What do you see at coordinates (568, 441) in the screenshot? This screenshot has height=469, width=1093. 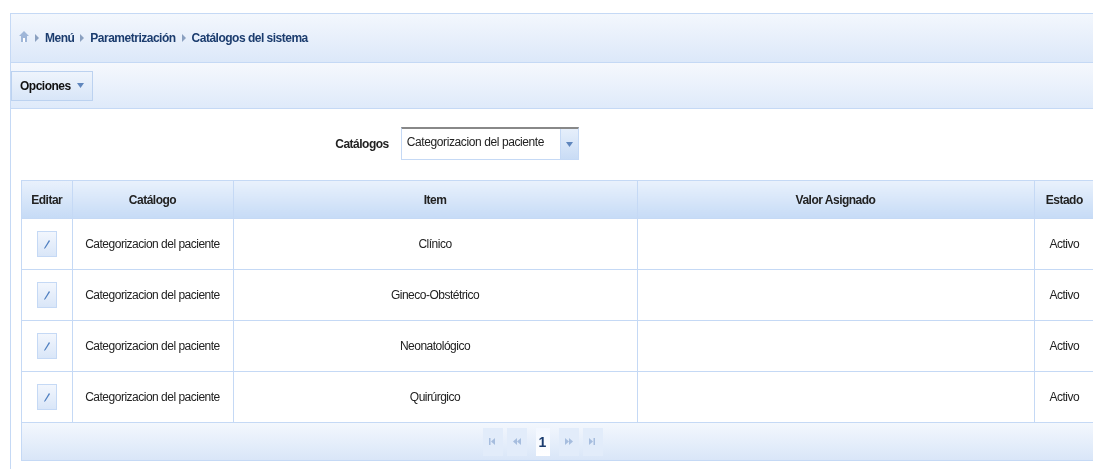 I see `double-right-arrow-icon` at bounding box center [568, 441].